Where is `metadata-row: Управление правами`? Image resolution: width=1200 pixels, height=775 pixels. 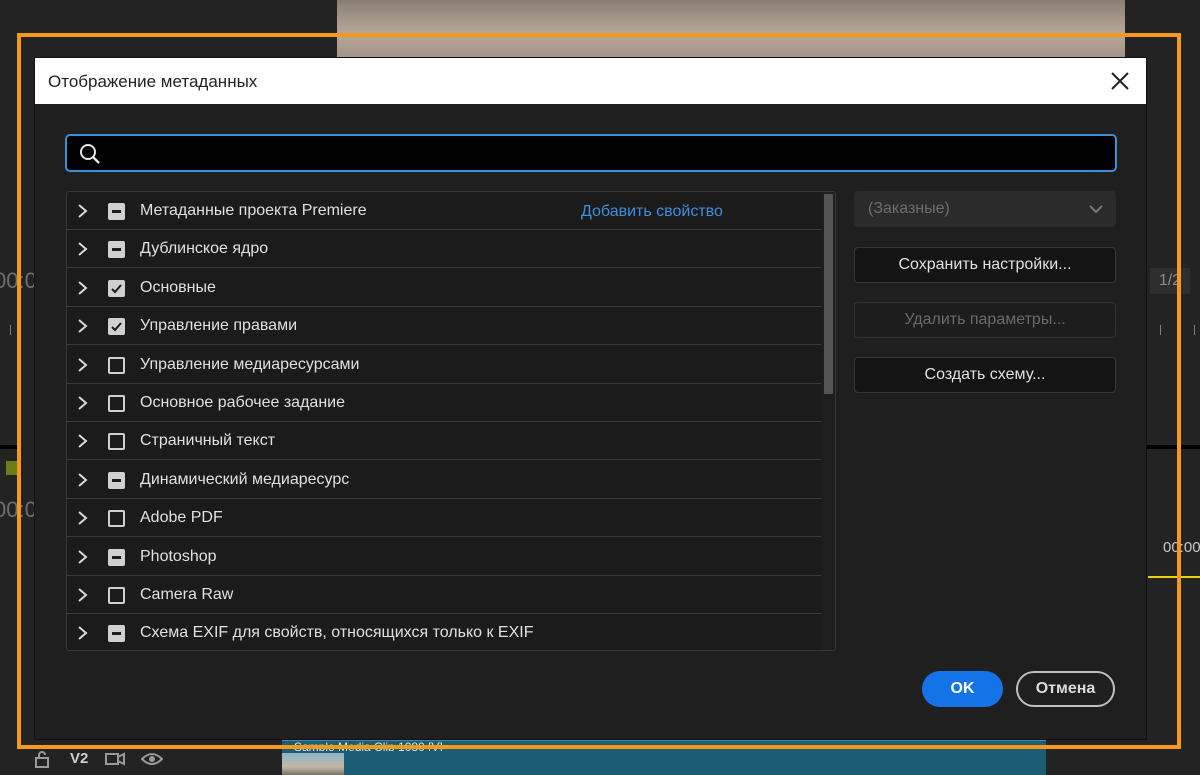 metadata-row: Управление правами is located at coordinates (444, 326).